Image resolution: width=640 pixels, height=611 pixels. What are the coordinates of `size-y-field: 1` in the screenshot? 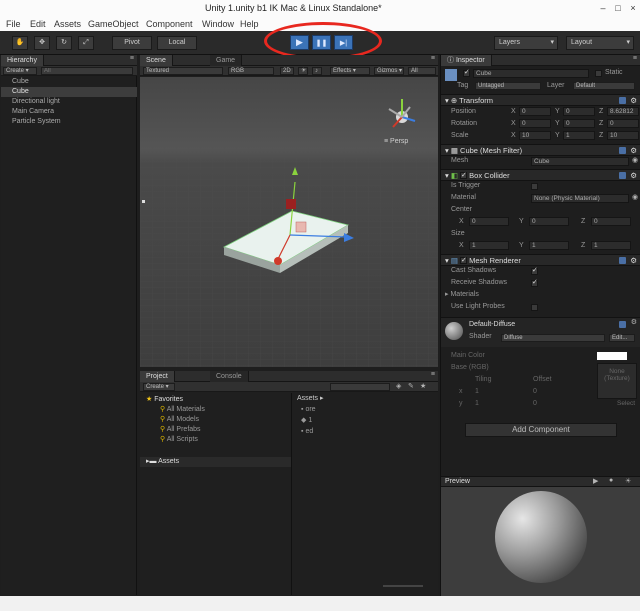 It's located at (549, 245).